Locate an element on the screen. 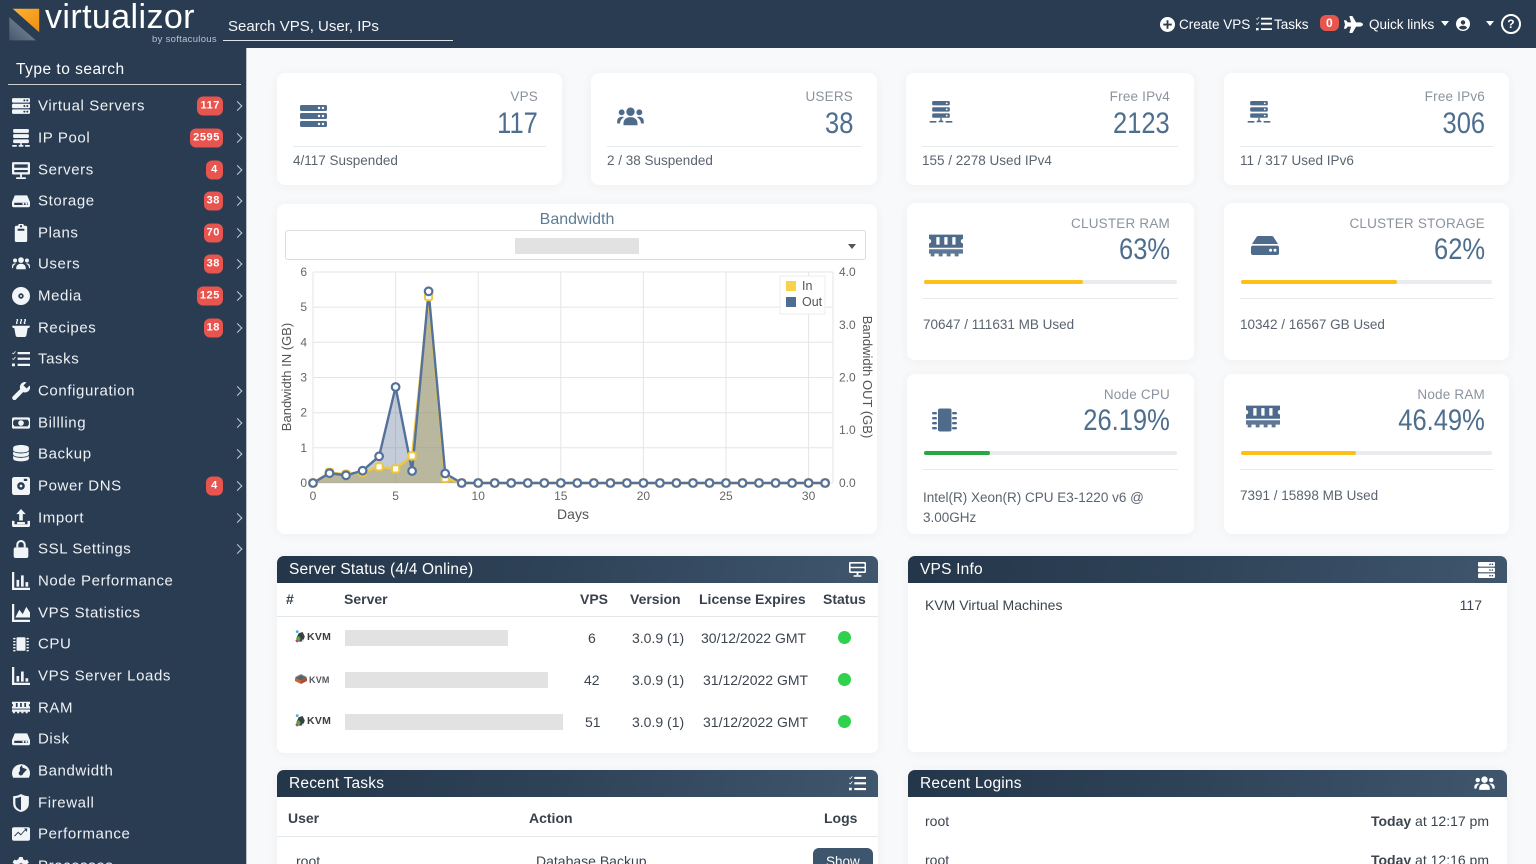  svg-text: 1 is located at coordinates (303, 448).